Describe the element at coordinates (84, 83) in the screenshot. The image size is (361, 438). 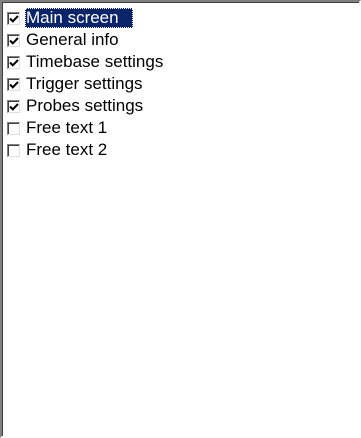
I see `list-item-label: Trigger settings` at that location.